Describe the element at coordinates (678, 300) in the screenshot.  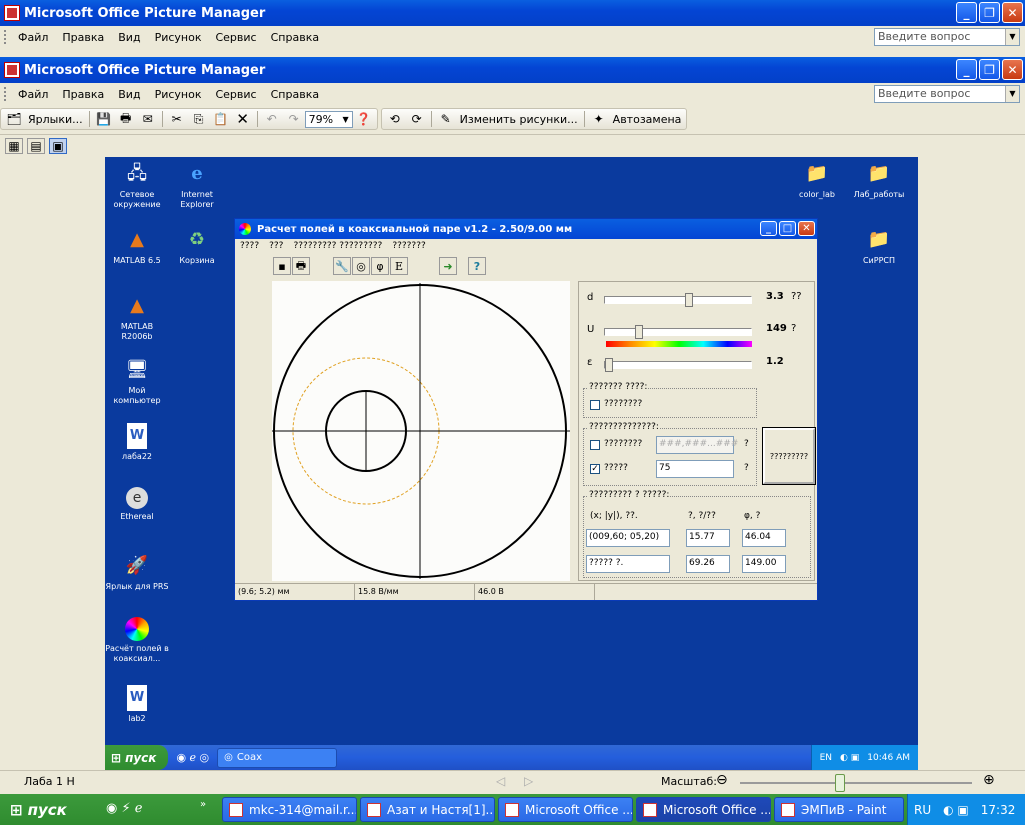
I see `slider-d` at that location.